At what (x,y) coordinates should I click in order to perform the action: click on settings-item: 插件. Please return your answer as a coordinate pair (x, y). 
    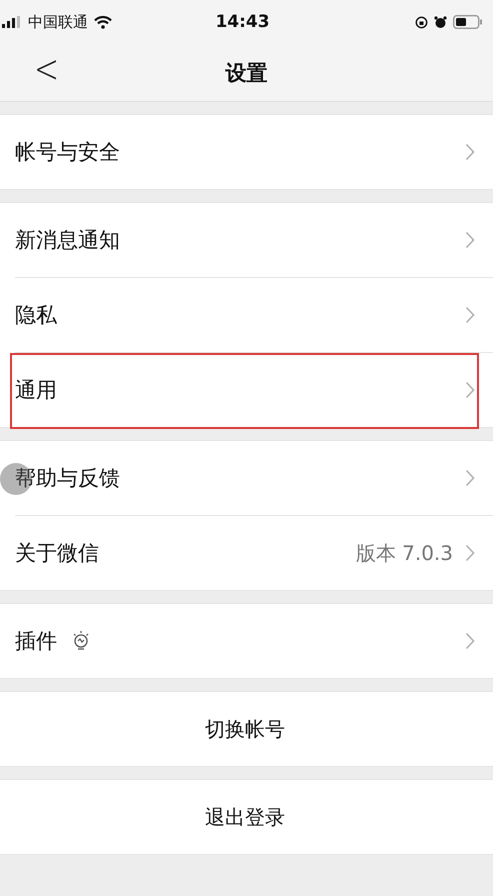
    Looking at the image, I should click on (246, 641).